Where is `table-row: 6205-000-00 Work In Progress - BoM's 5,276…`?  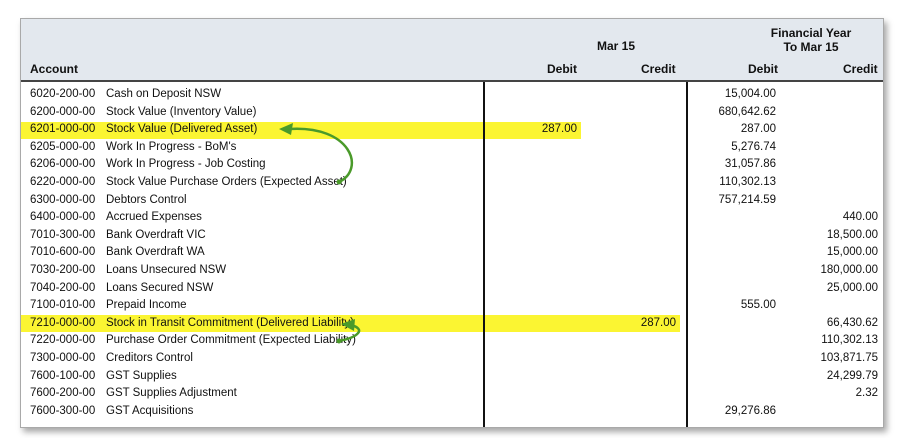 table-row: 6205-000-00 Work In Progress - BoM's 5,276… is located at coordinates (452, 148).